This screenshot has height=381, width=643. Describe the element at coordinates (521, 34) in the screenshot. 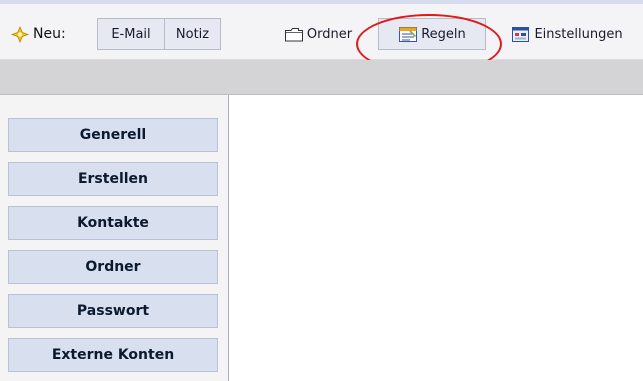

I see `settings-icon` at that location.